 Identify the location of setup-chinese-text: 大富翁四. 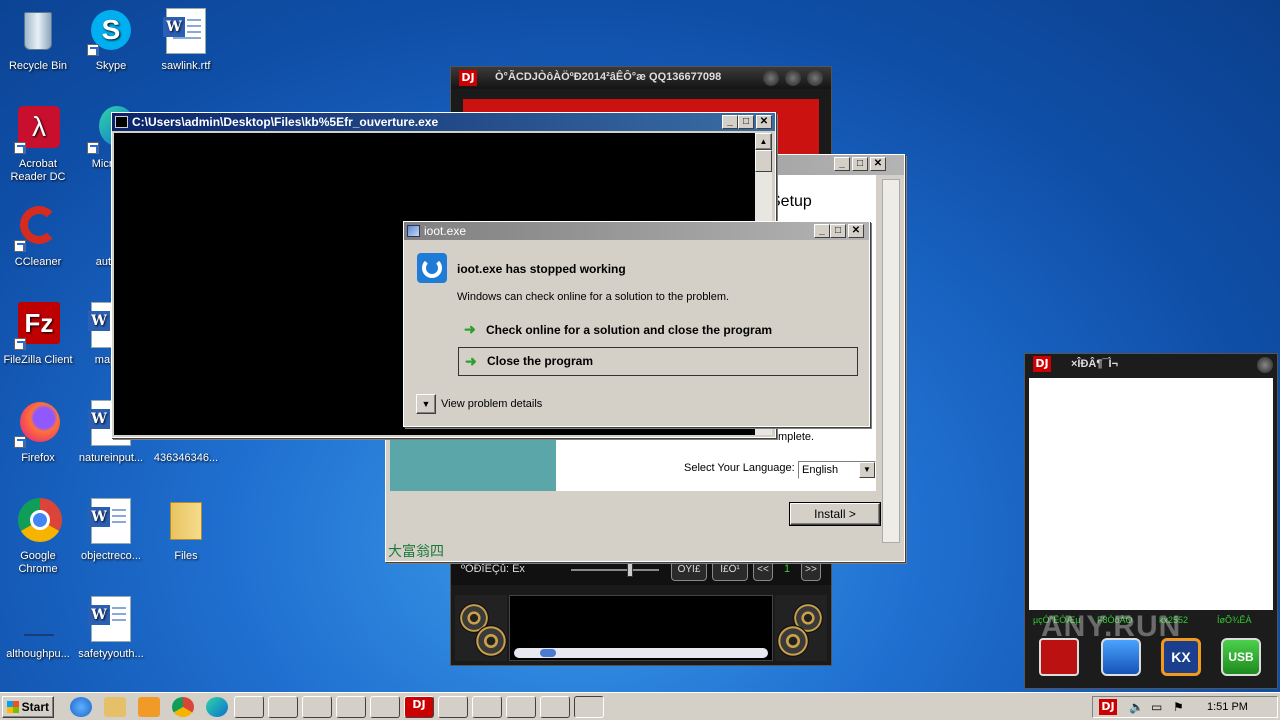
(416, 551).